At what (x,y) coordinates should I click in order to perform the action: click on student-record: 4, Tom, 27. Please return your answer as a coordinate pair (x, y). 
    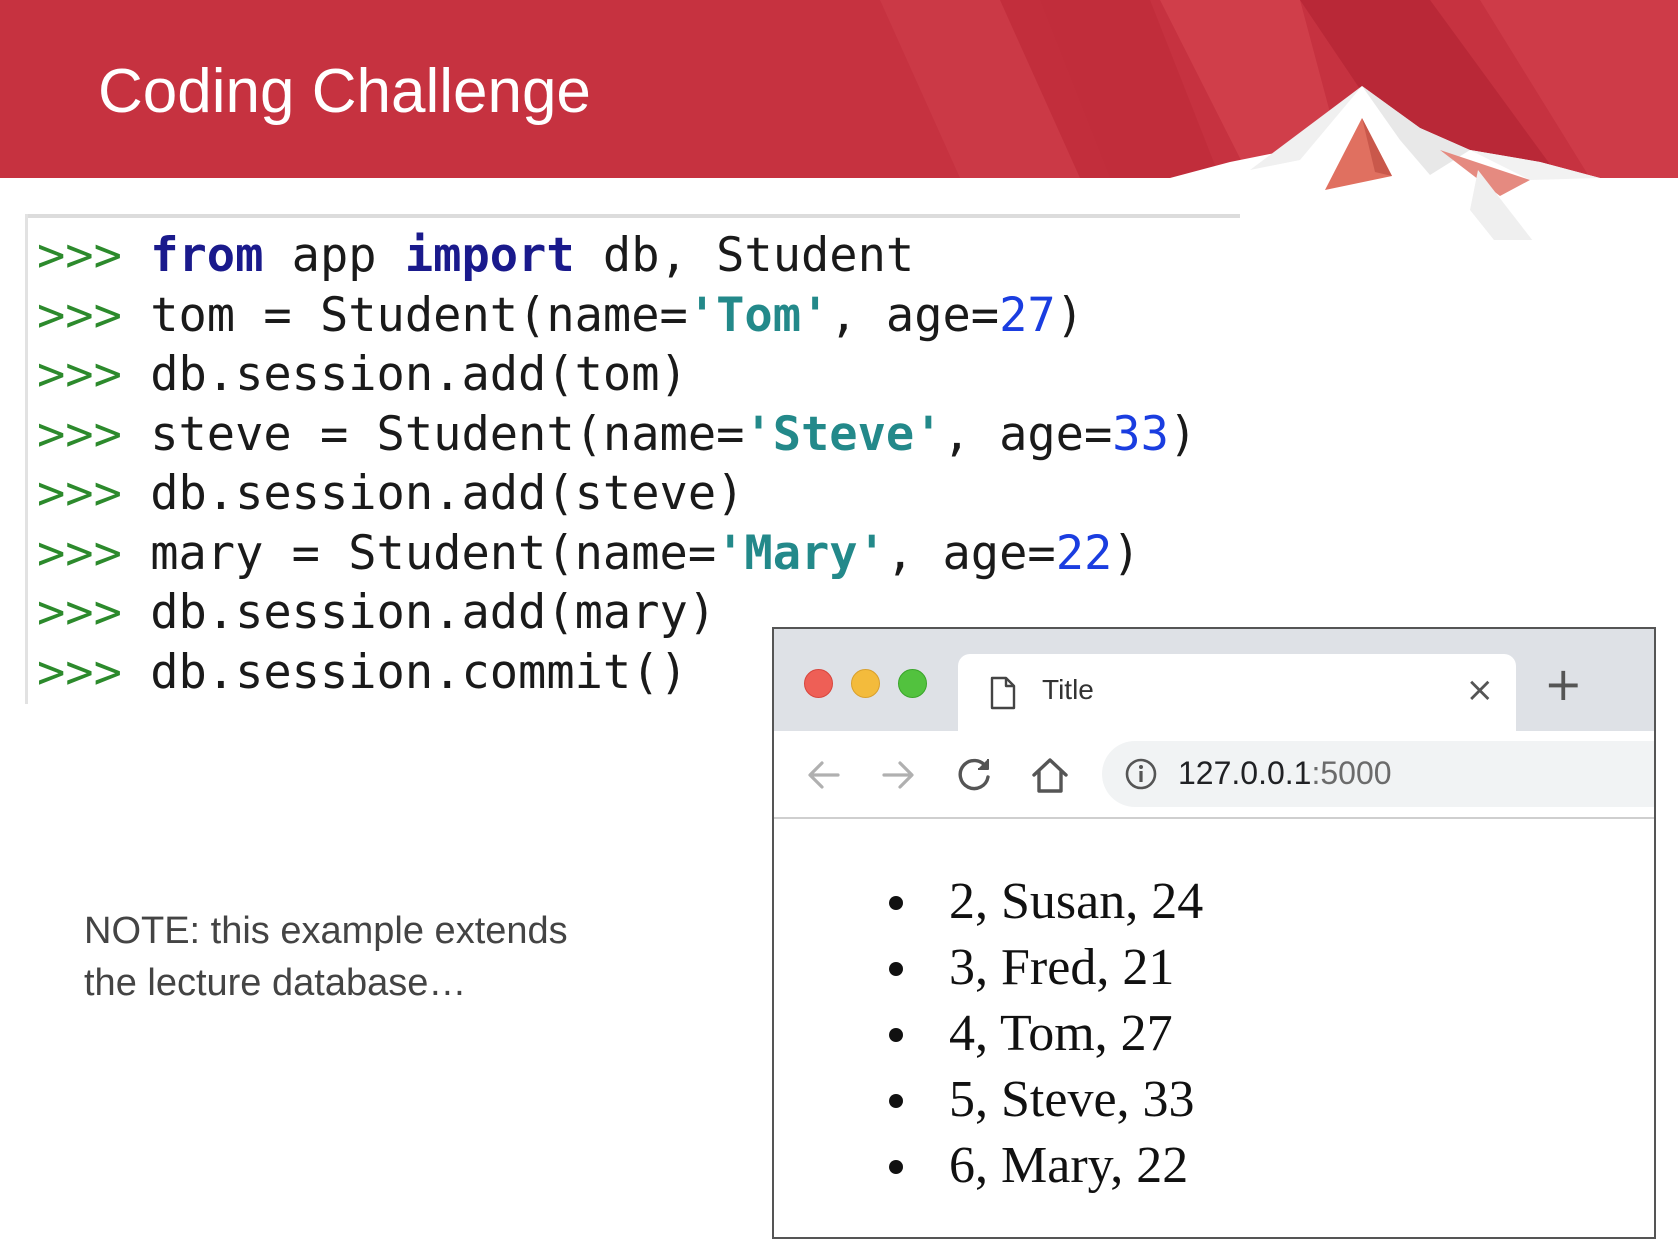
    Looking at the image, I should click on (1061, 1033).